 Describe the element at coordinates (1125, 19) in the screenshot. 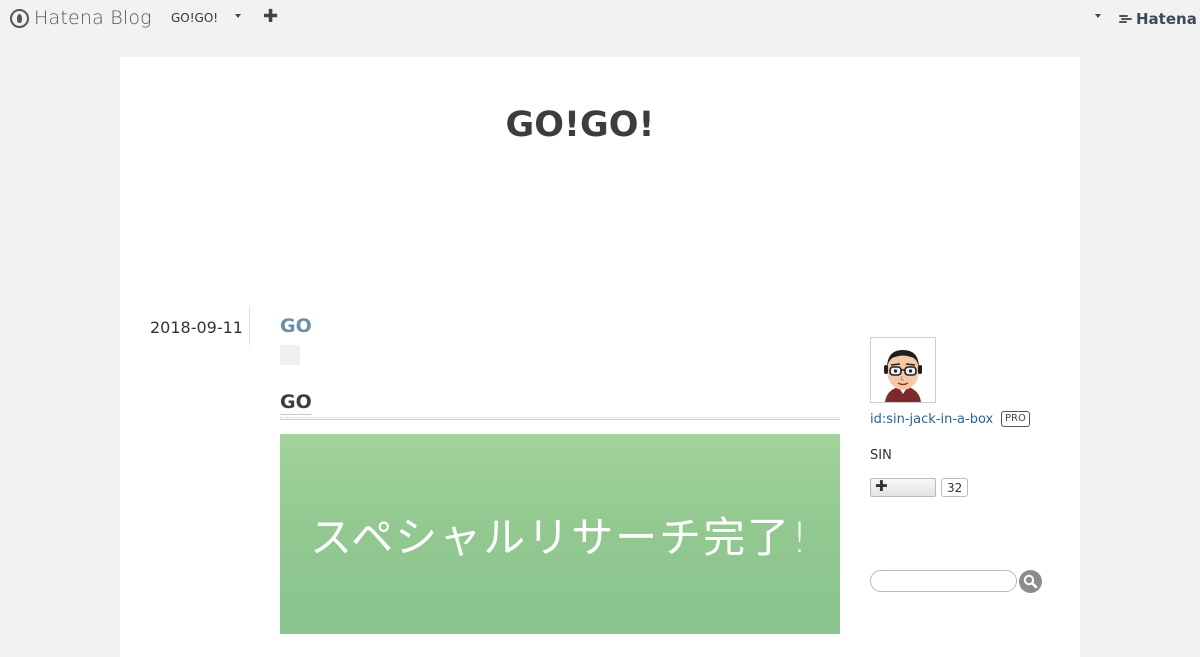

I see `hatena-brand-icon` at that location.